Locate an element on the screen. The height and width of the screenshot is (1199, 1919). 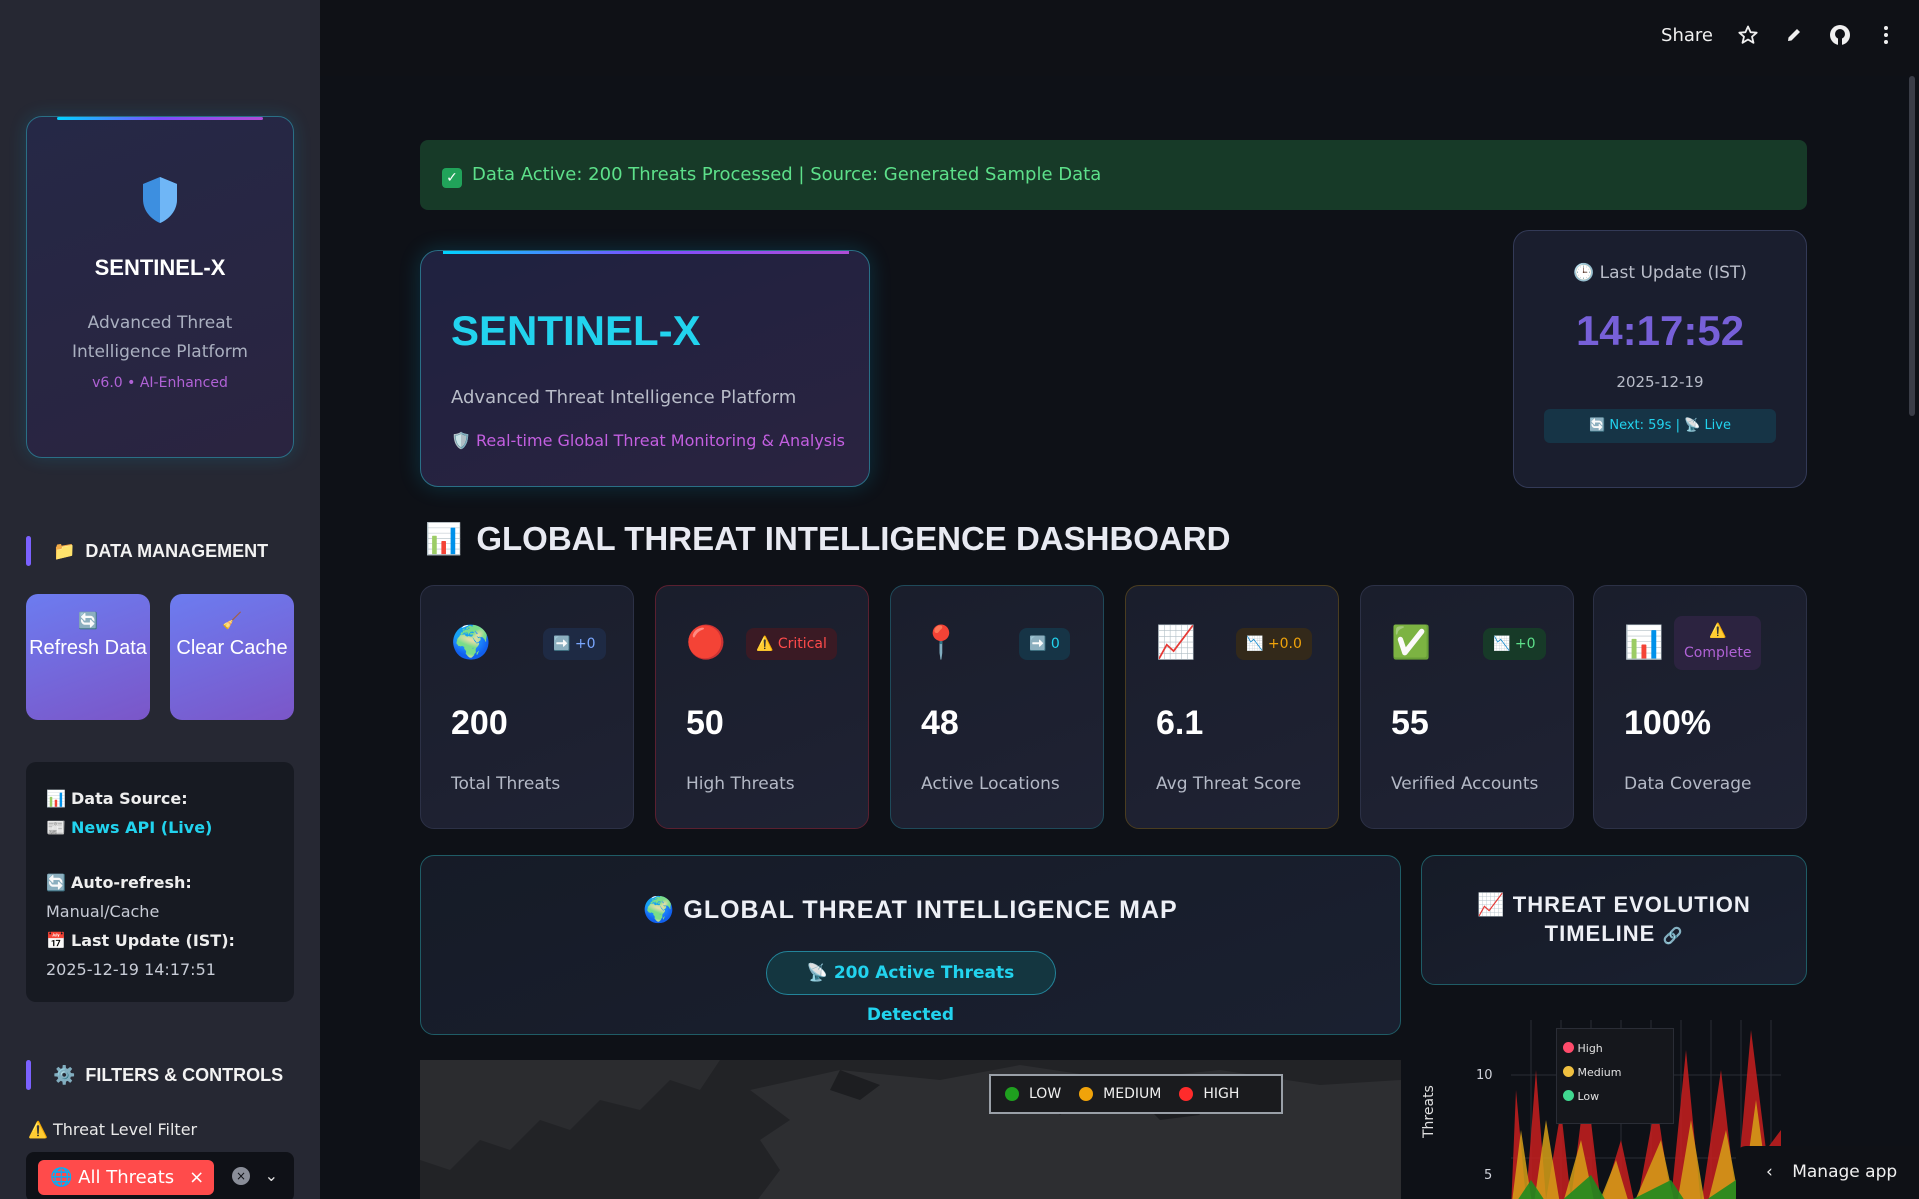
y-tick-10: 10 is located at coordinates (1484, 1075).